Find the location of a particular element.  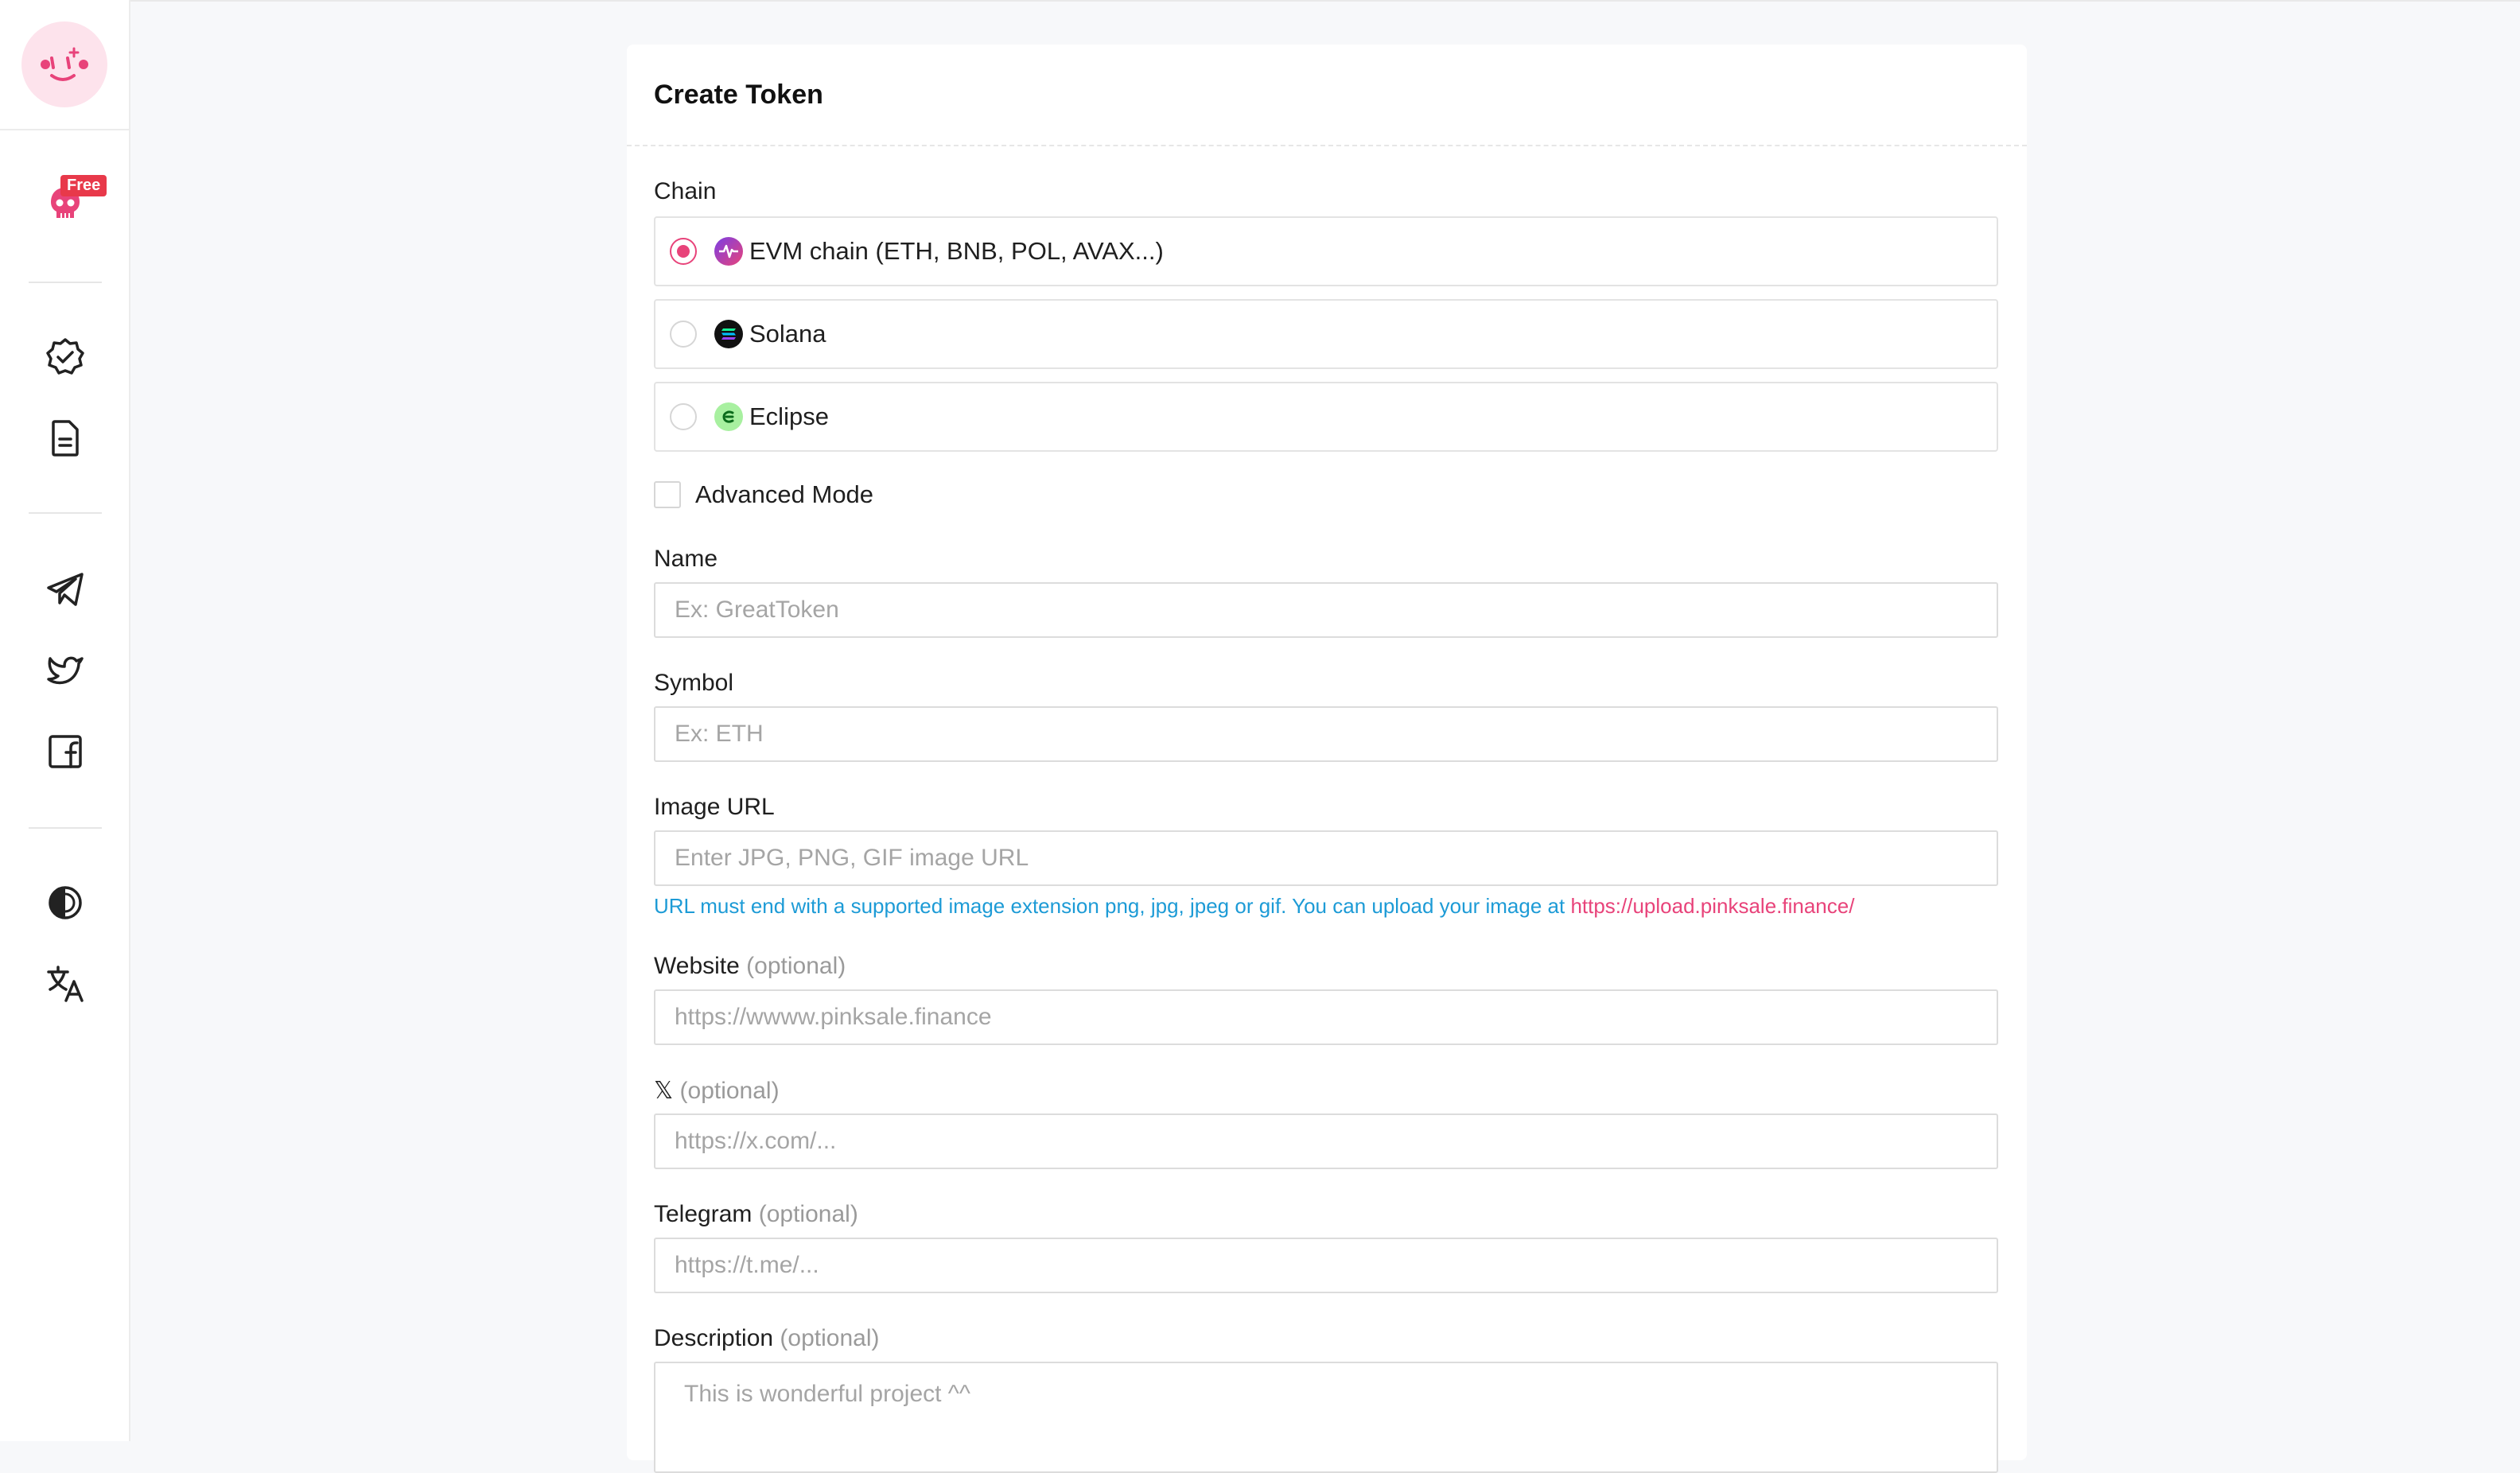

language-button is located at coordinates (65, 984).